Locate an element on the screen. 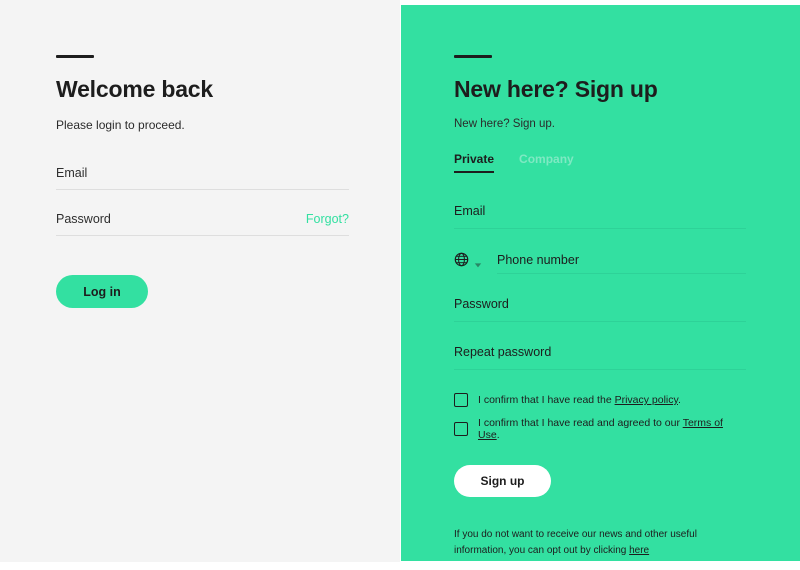 Image resolution: width=800 pixels, height=570 pixels. login-email-field: Email is located at coordinates (202, 178).